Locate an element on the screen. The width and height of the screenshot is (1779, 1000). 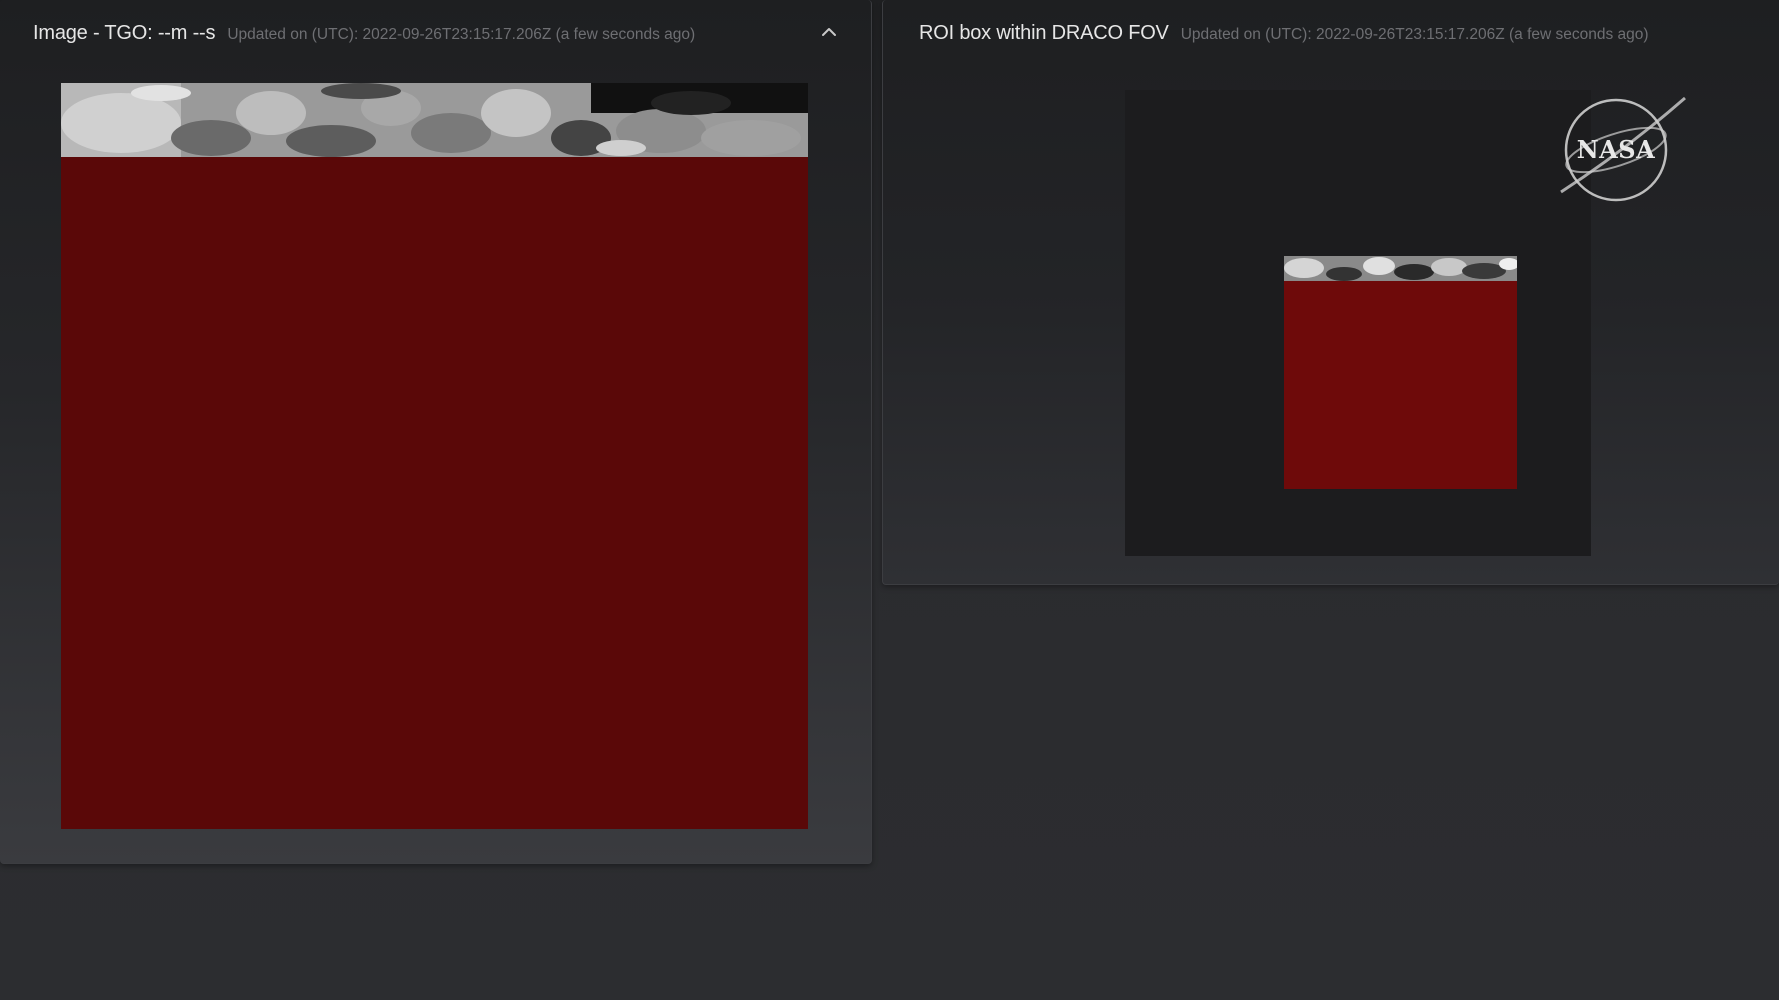
draco-fov-frame is located at coordinates (1358, 323).